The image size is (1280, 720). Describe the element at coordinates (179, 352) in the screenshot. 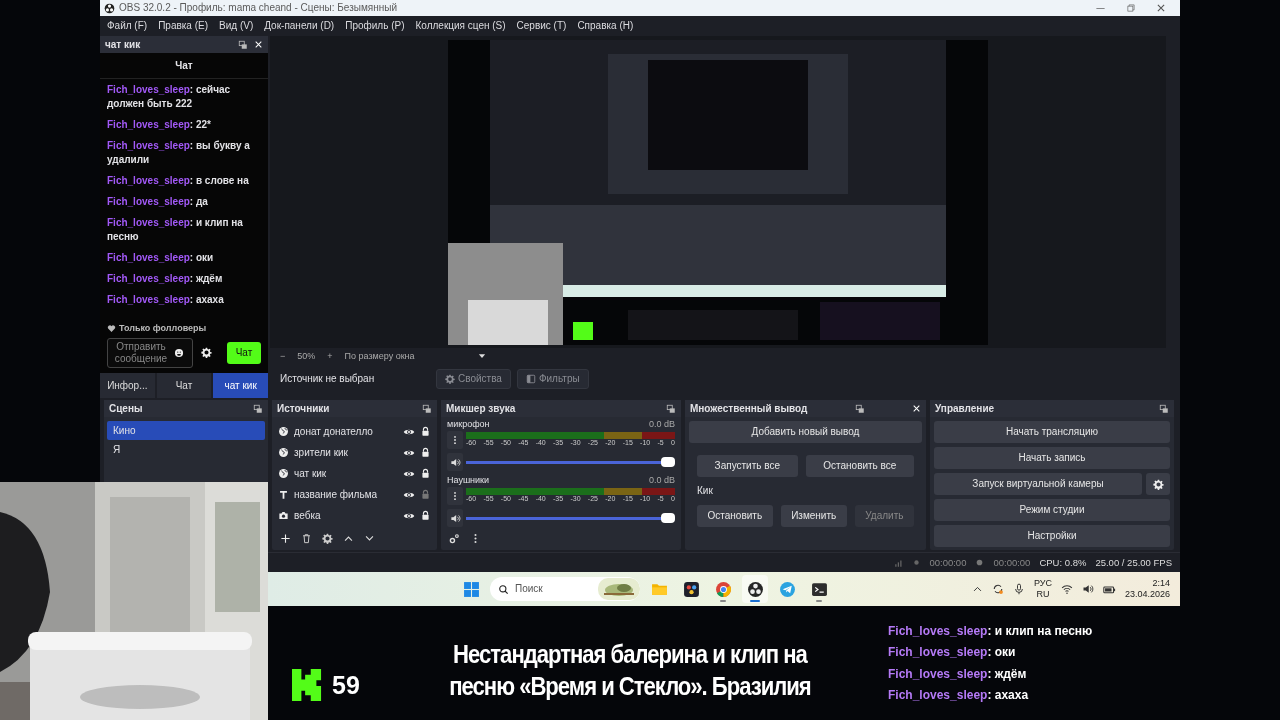

I see `emoji-icon` at that location.